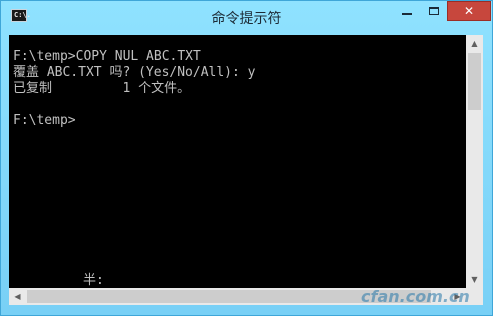 This screenshot has height=316, width=493. I want to click on maximize-button, so click(434, 11).